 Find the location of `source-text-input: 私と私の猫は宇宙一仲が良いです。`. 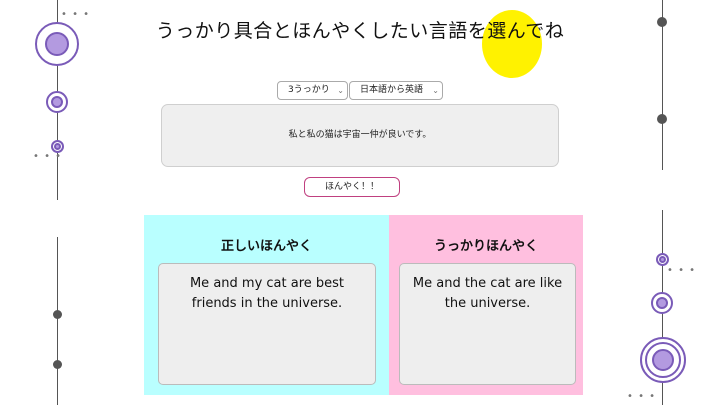

source-text-input: 私と私の猫は宇宙一仲が良いです。 is located at coordinates (360, 135).